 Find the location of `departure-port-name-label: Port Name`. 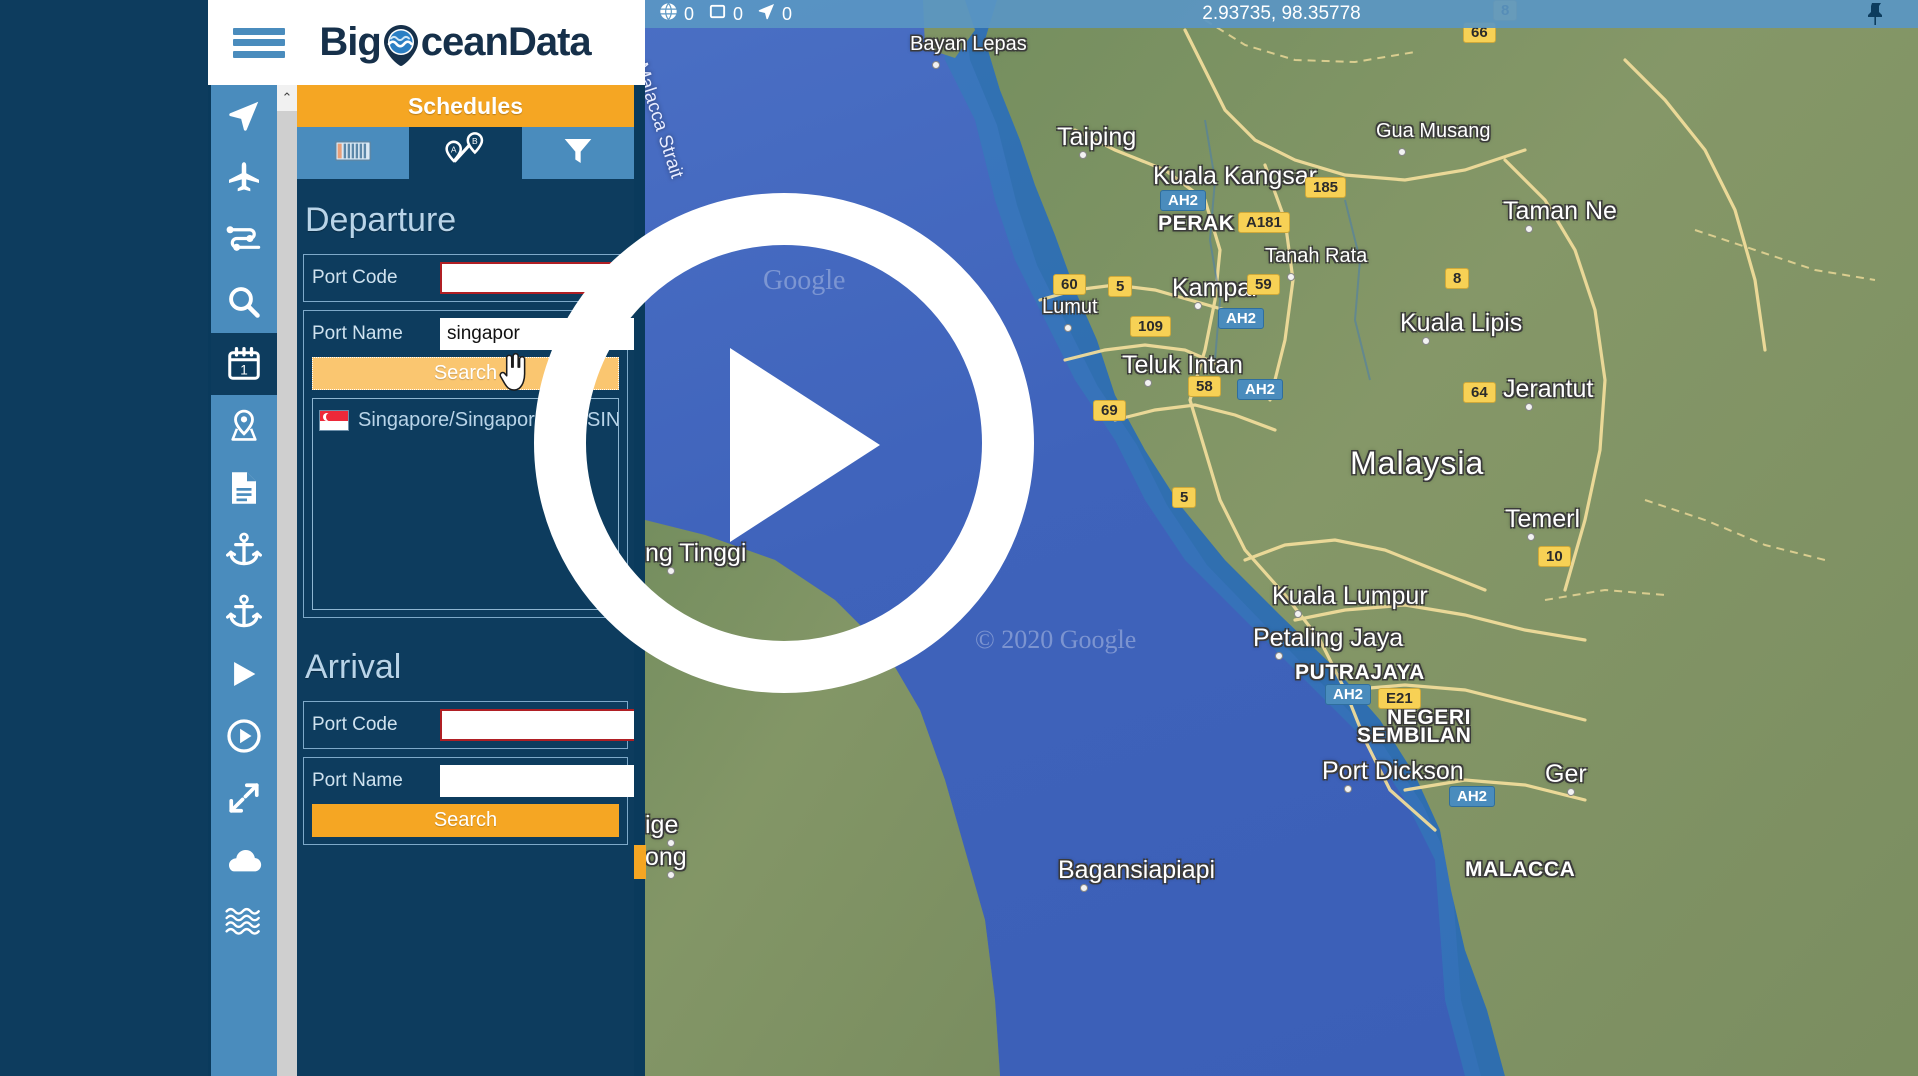

departure-port-name-label: Port Name is located at coordinates (357, 333).